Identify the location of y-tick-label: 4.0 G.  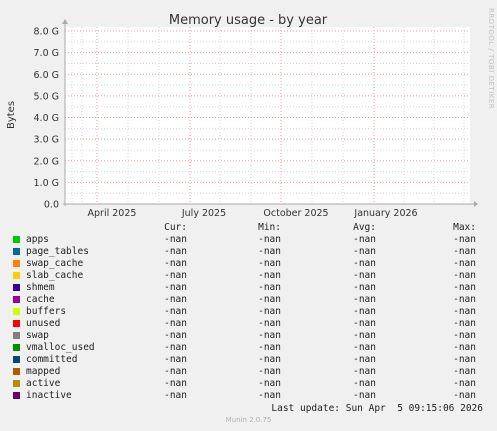
(47, 118).